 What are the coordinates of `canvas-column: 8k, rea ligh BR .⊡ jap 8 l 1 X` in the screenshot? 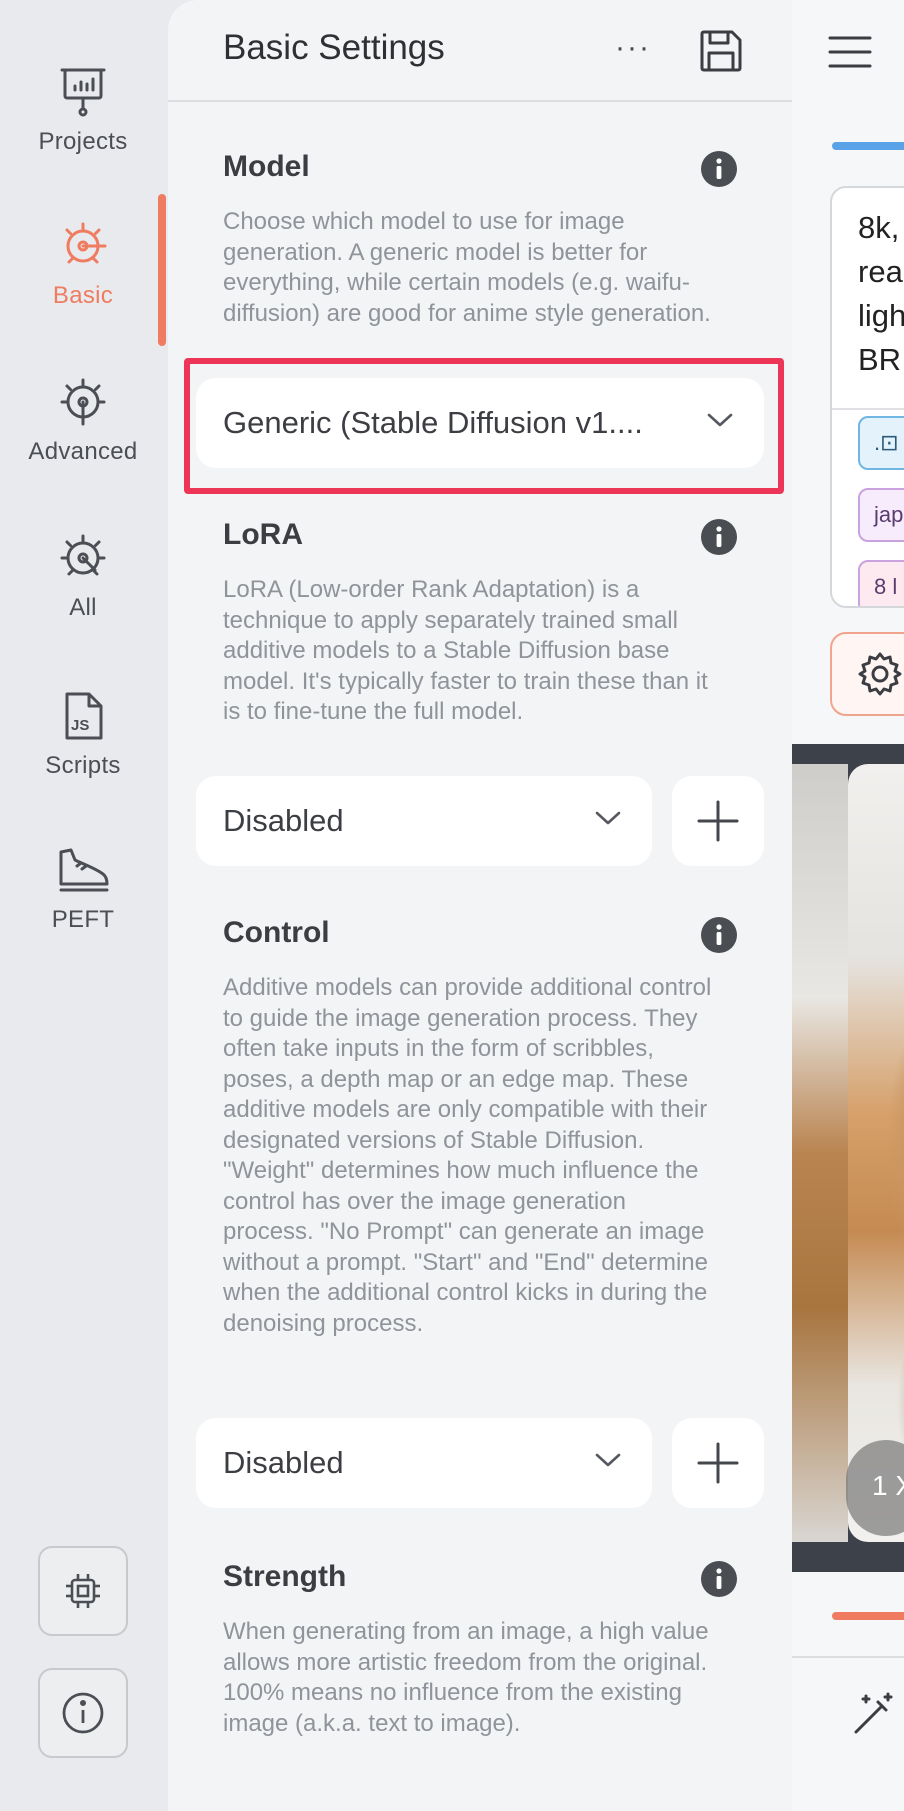 It's located at (848, 905).